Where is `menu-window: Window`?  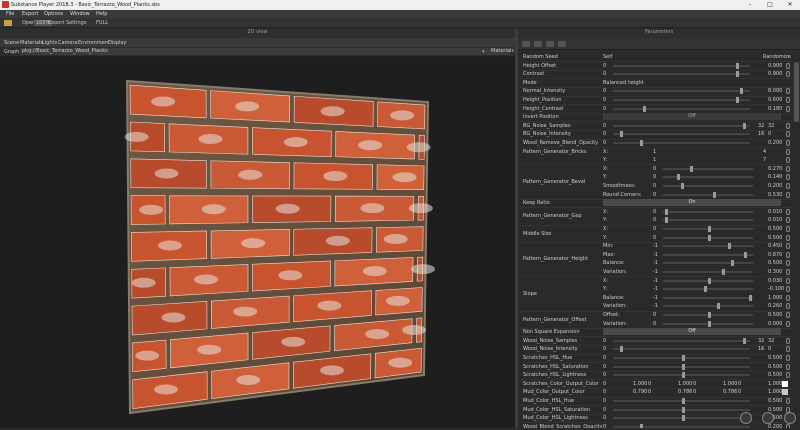 menu-window: Window is located at coordinates (80, 14).